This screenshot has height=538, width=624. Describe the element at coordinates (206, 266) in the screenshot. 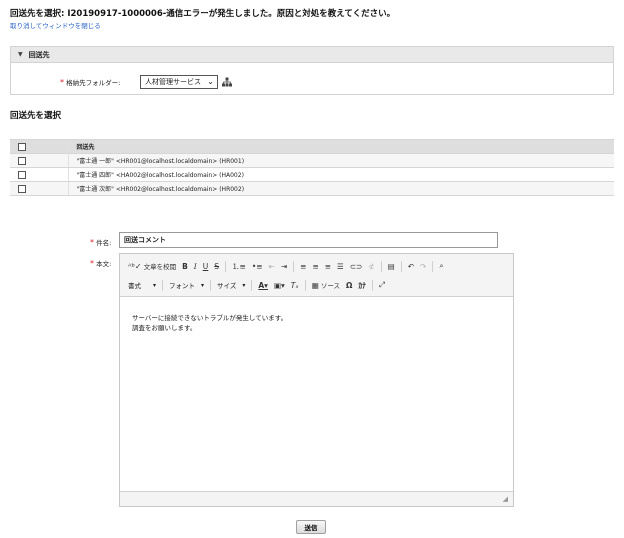

I see `underline-button: U` at that location.